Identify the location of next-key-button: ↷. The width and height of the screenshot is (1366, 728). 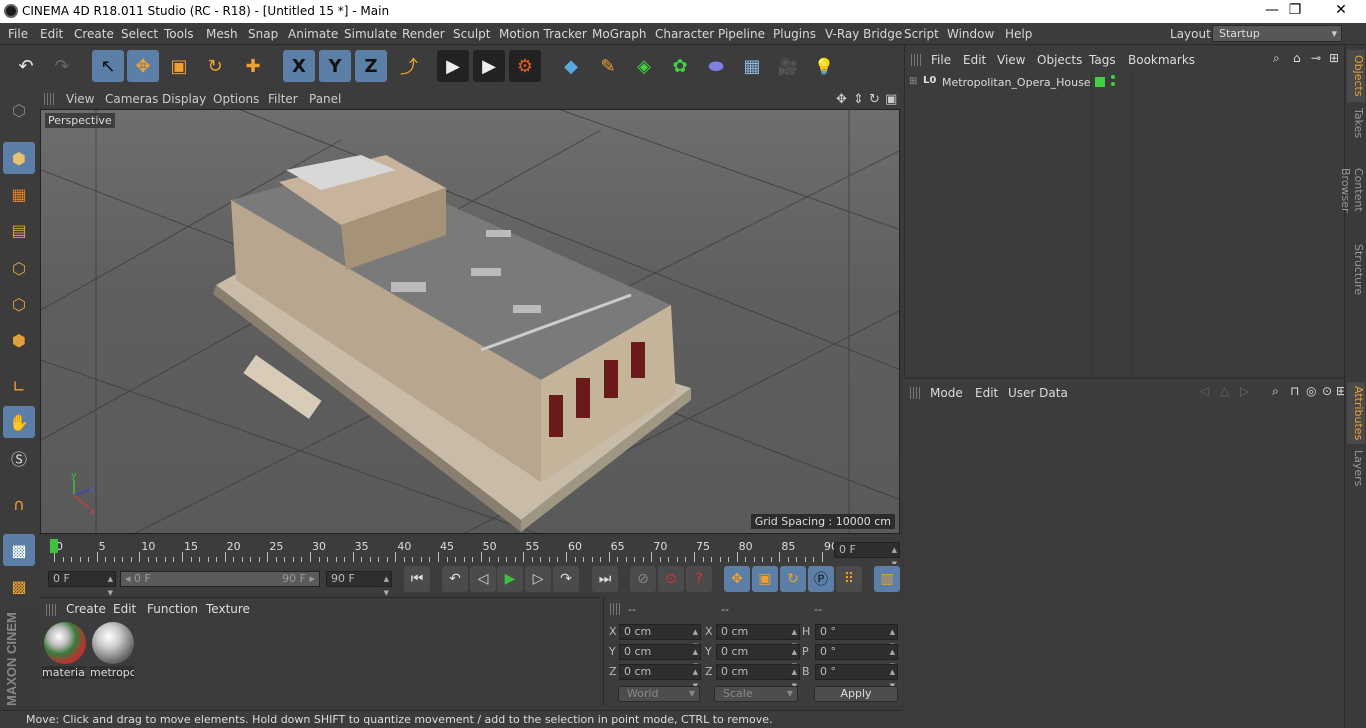
(566, 579).